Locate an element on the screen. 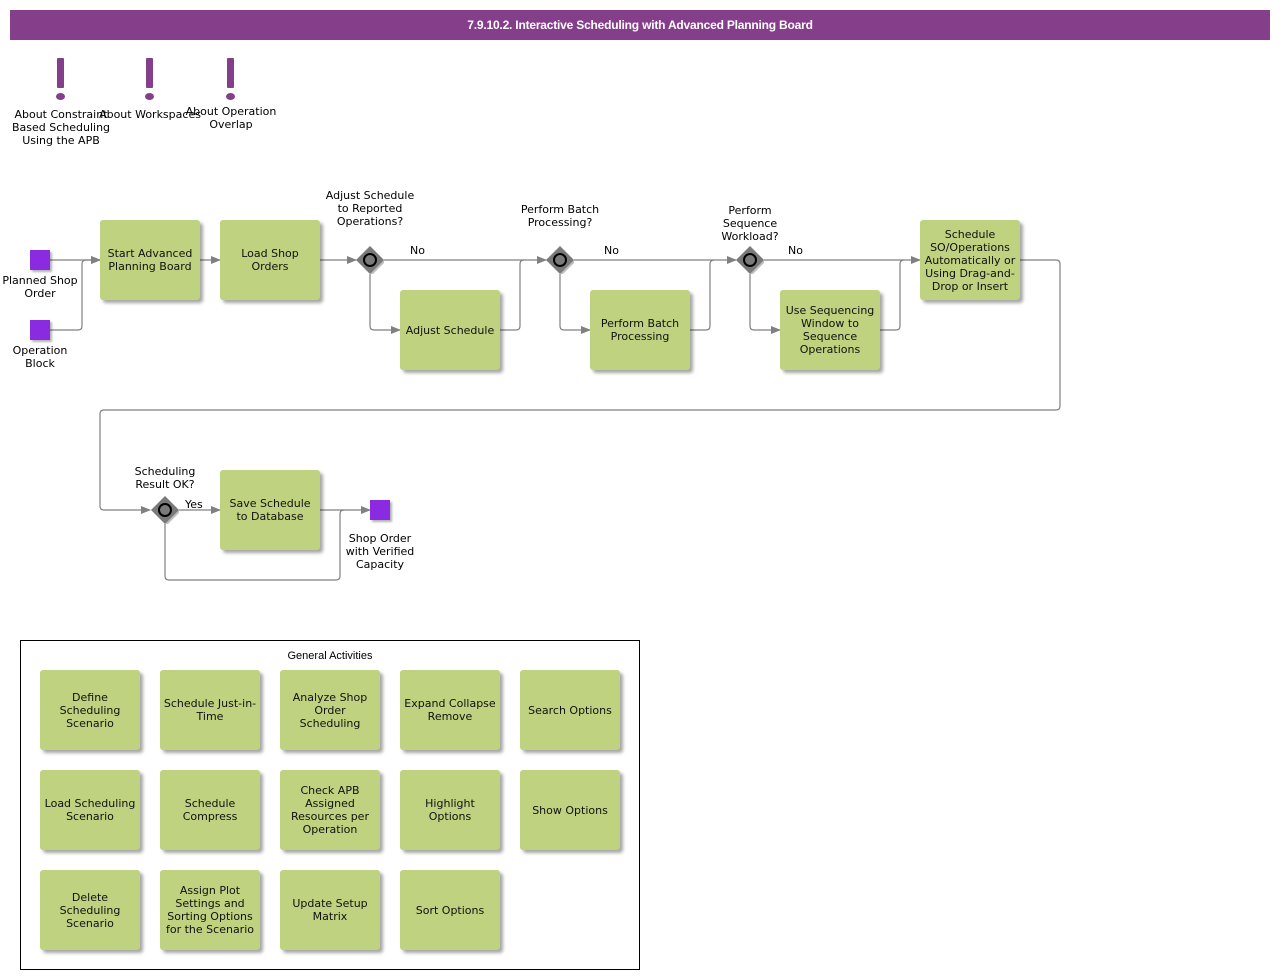 This screenshot has width=1280, height=980. flow-adjust-merge is located at coordinates (512, 295).